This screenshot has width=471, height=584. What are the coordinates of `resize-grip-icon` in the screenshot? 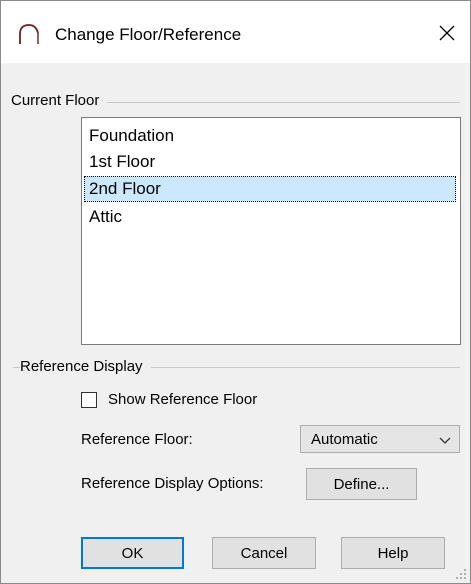 It's located at (461, 574).